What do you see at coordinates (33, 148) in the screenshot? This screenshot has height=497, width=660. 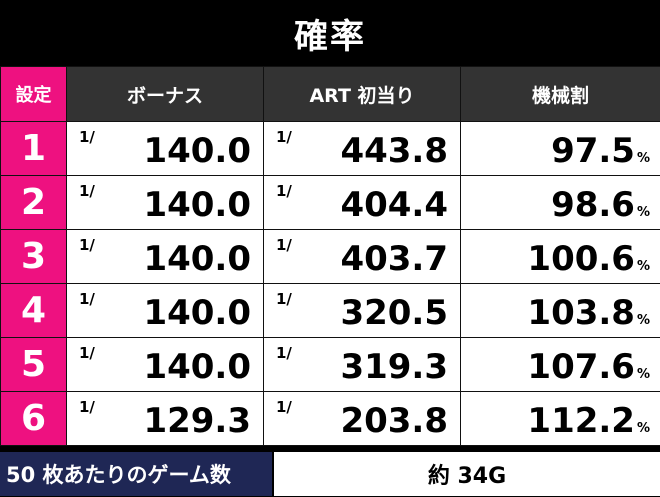 I see `setting-cell: 1` at bounding box center [33, 148].